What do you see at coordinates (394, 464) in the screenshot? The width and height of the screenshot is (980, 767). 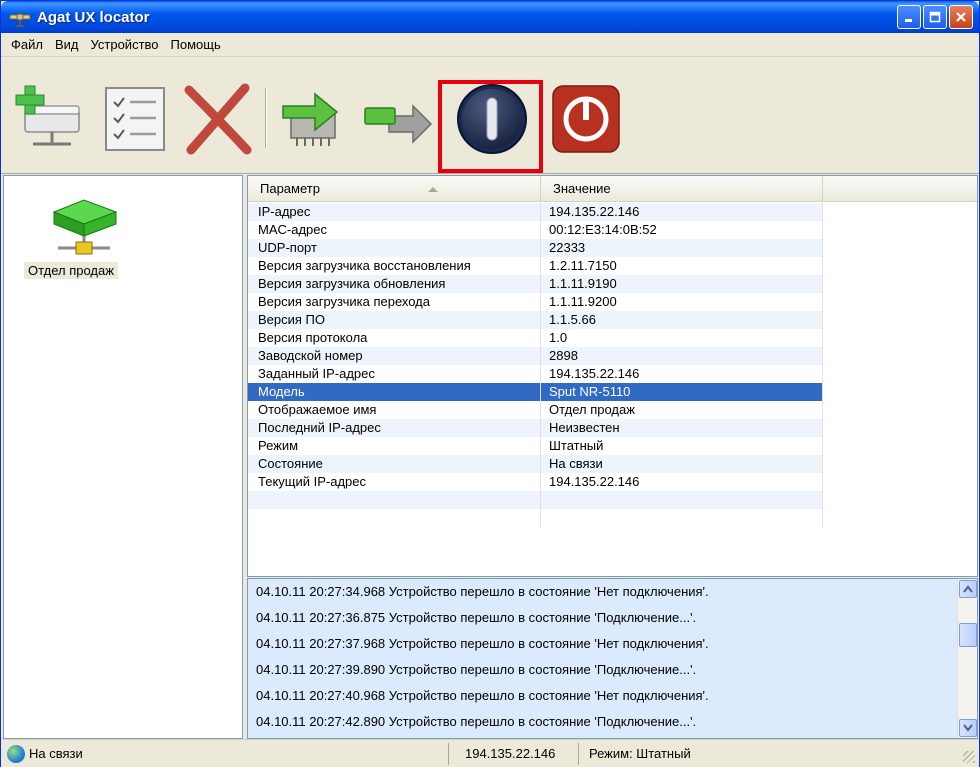 I see `cell-parameter: Состояние` at bounding box center [394, 464].